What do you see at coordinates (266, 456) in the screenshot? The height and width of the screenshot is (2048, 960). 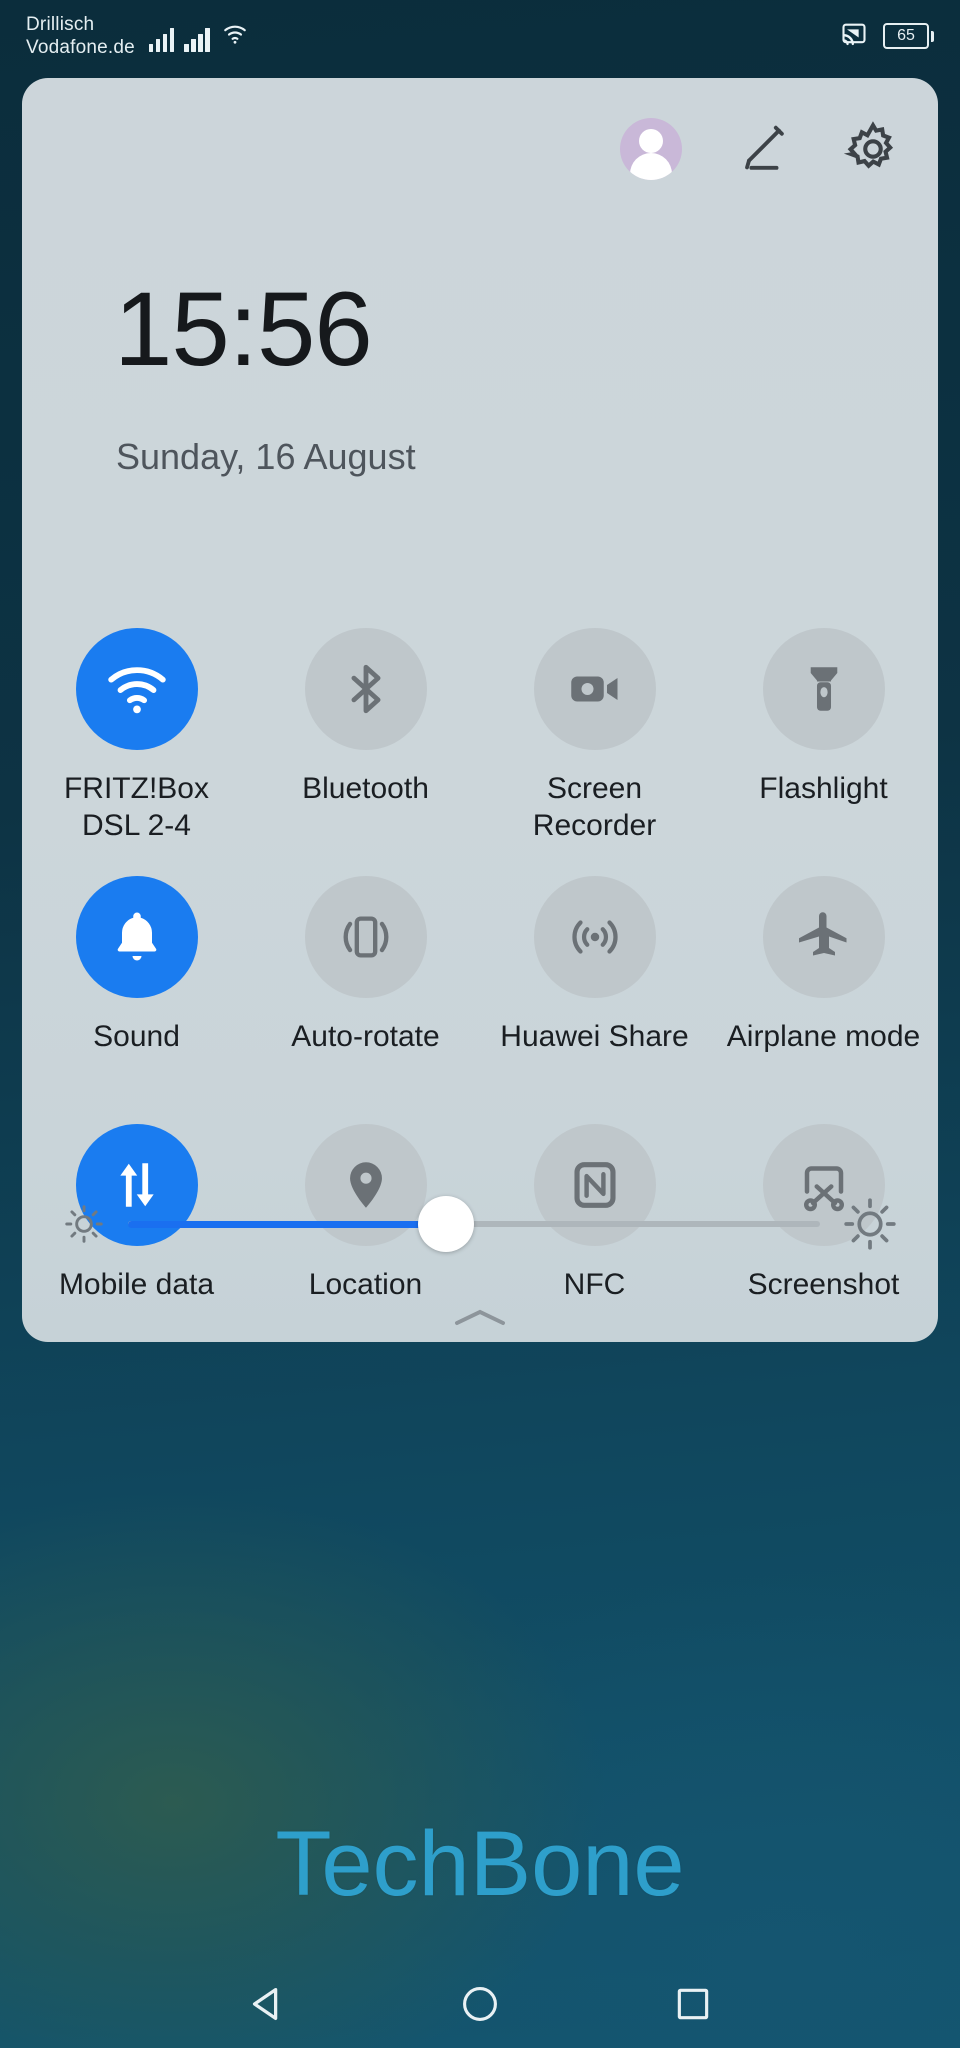 I see `clock-date: Sunday, 16 August` at bounding box center [266, 456].